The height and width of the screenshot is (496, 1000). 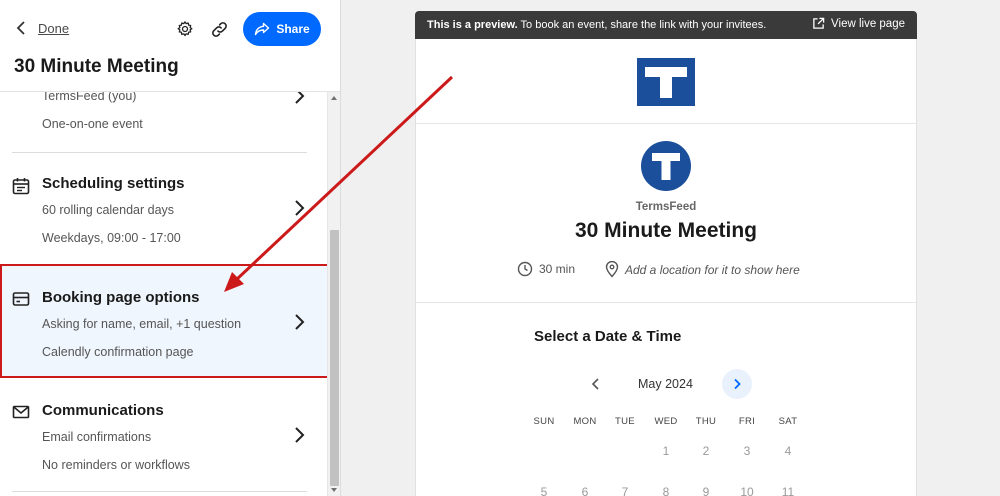 What do you see at coordinates (712, 269) in the screenshot?
I see `location-text: Add a location for it to show here` at bounding box center [712, 269].